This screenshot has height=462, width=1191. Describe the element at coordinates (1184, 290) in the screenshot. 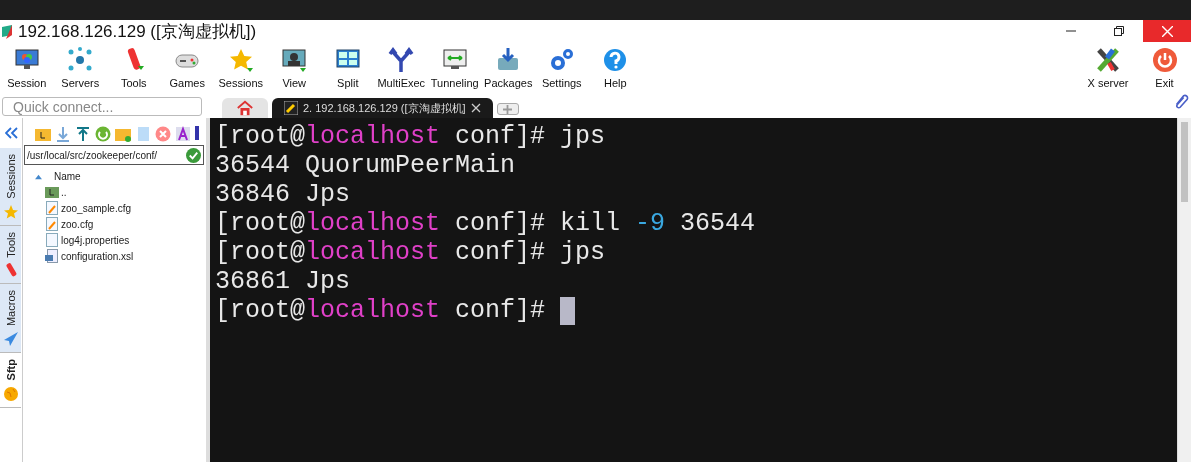

I see `scrollbar` at that location.